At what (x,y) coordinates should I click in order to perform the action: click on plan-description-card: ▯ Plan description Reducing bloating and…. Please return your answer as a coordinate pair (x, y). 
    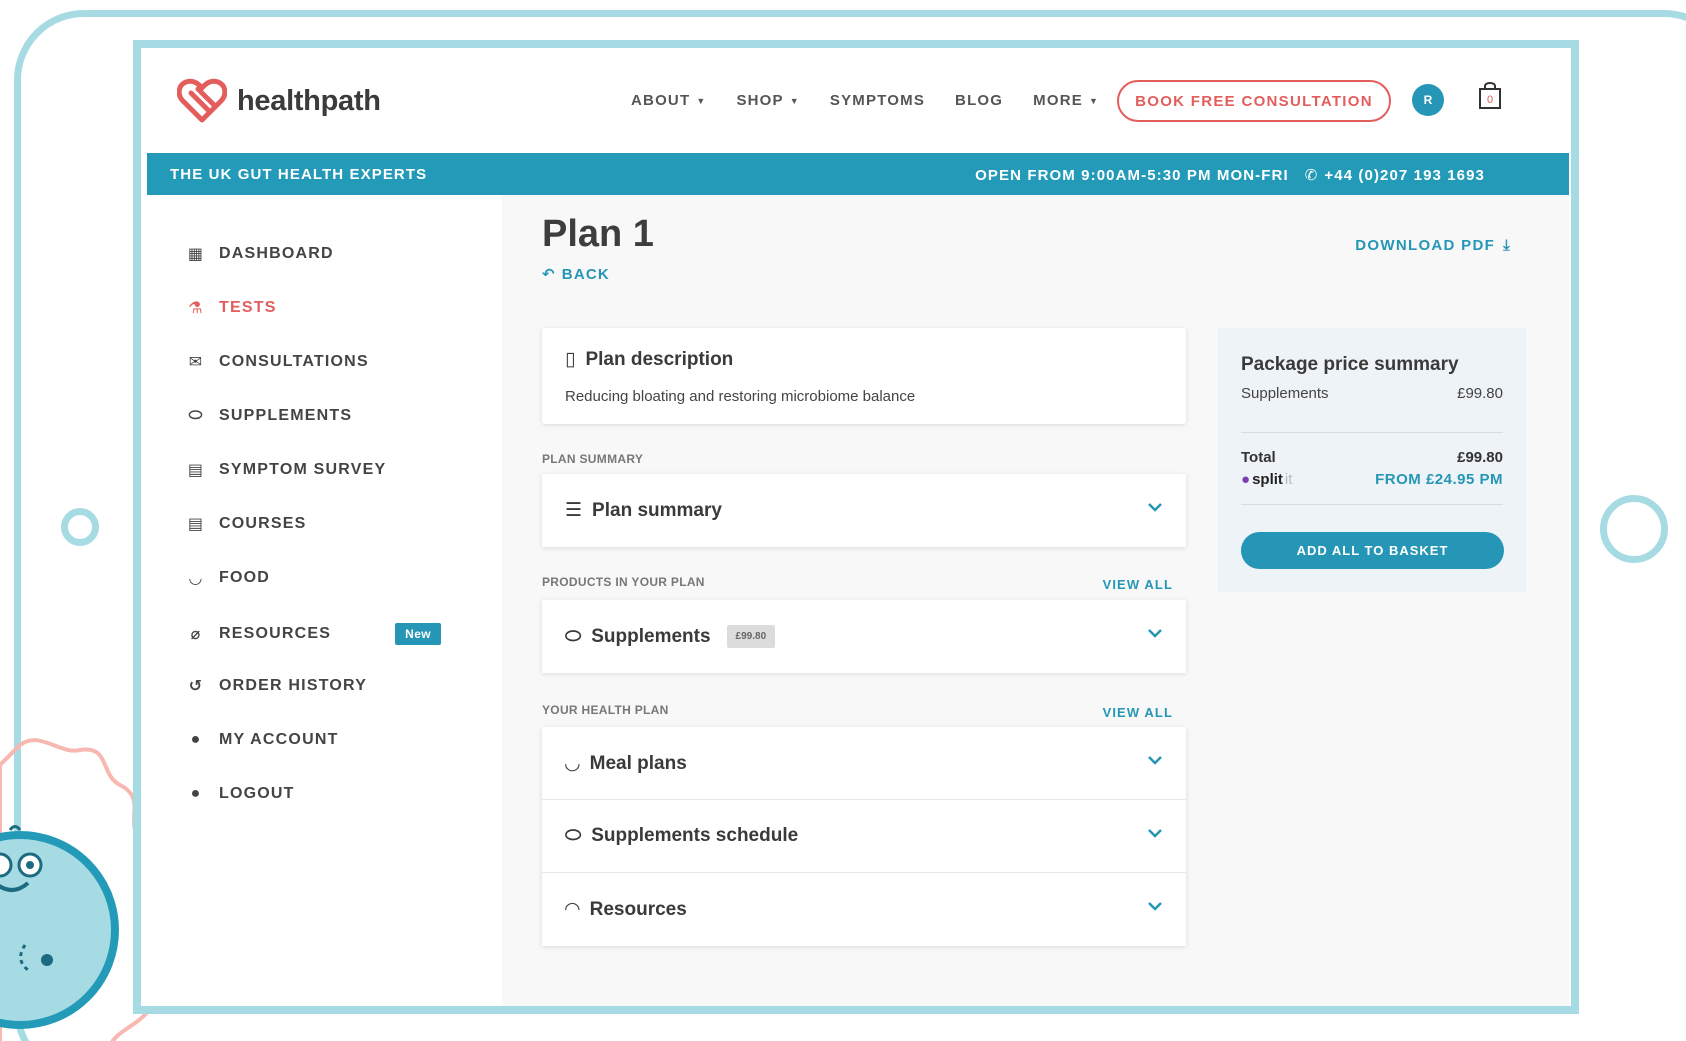
    Looking at the image, I should click on (864, 376).